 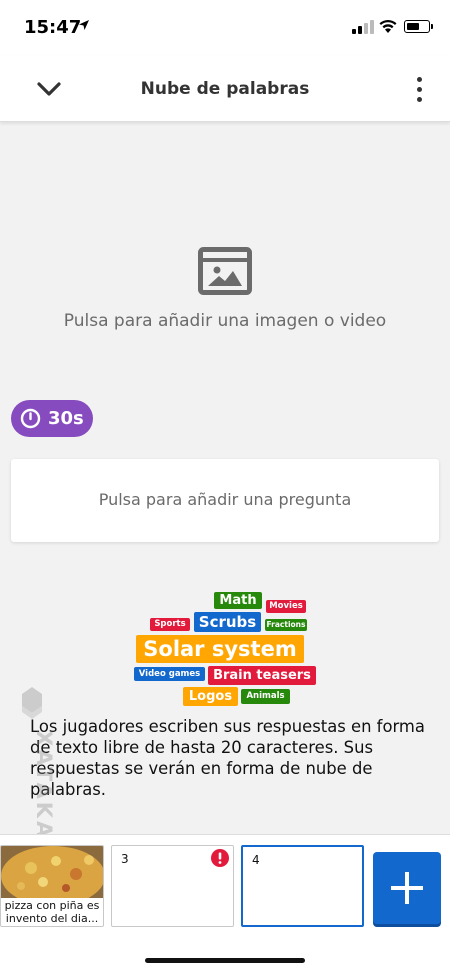 What do you see at coordinates (286, 625) in the screenshot?
I see `word-tag: Fractions` at bounding box center [286, 625].